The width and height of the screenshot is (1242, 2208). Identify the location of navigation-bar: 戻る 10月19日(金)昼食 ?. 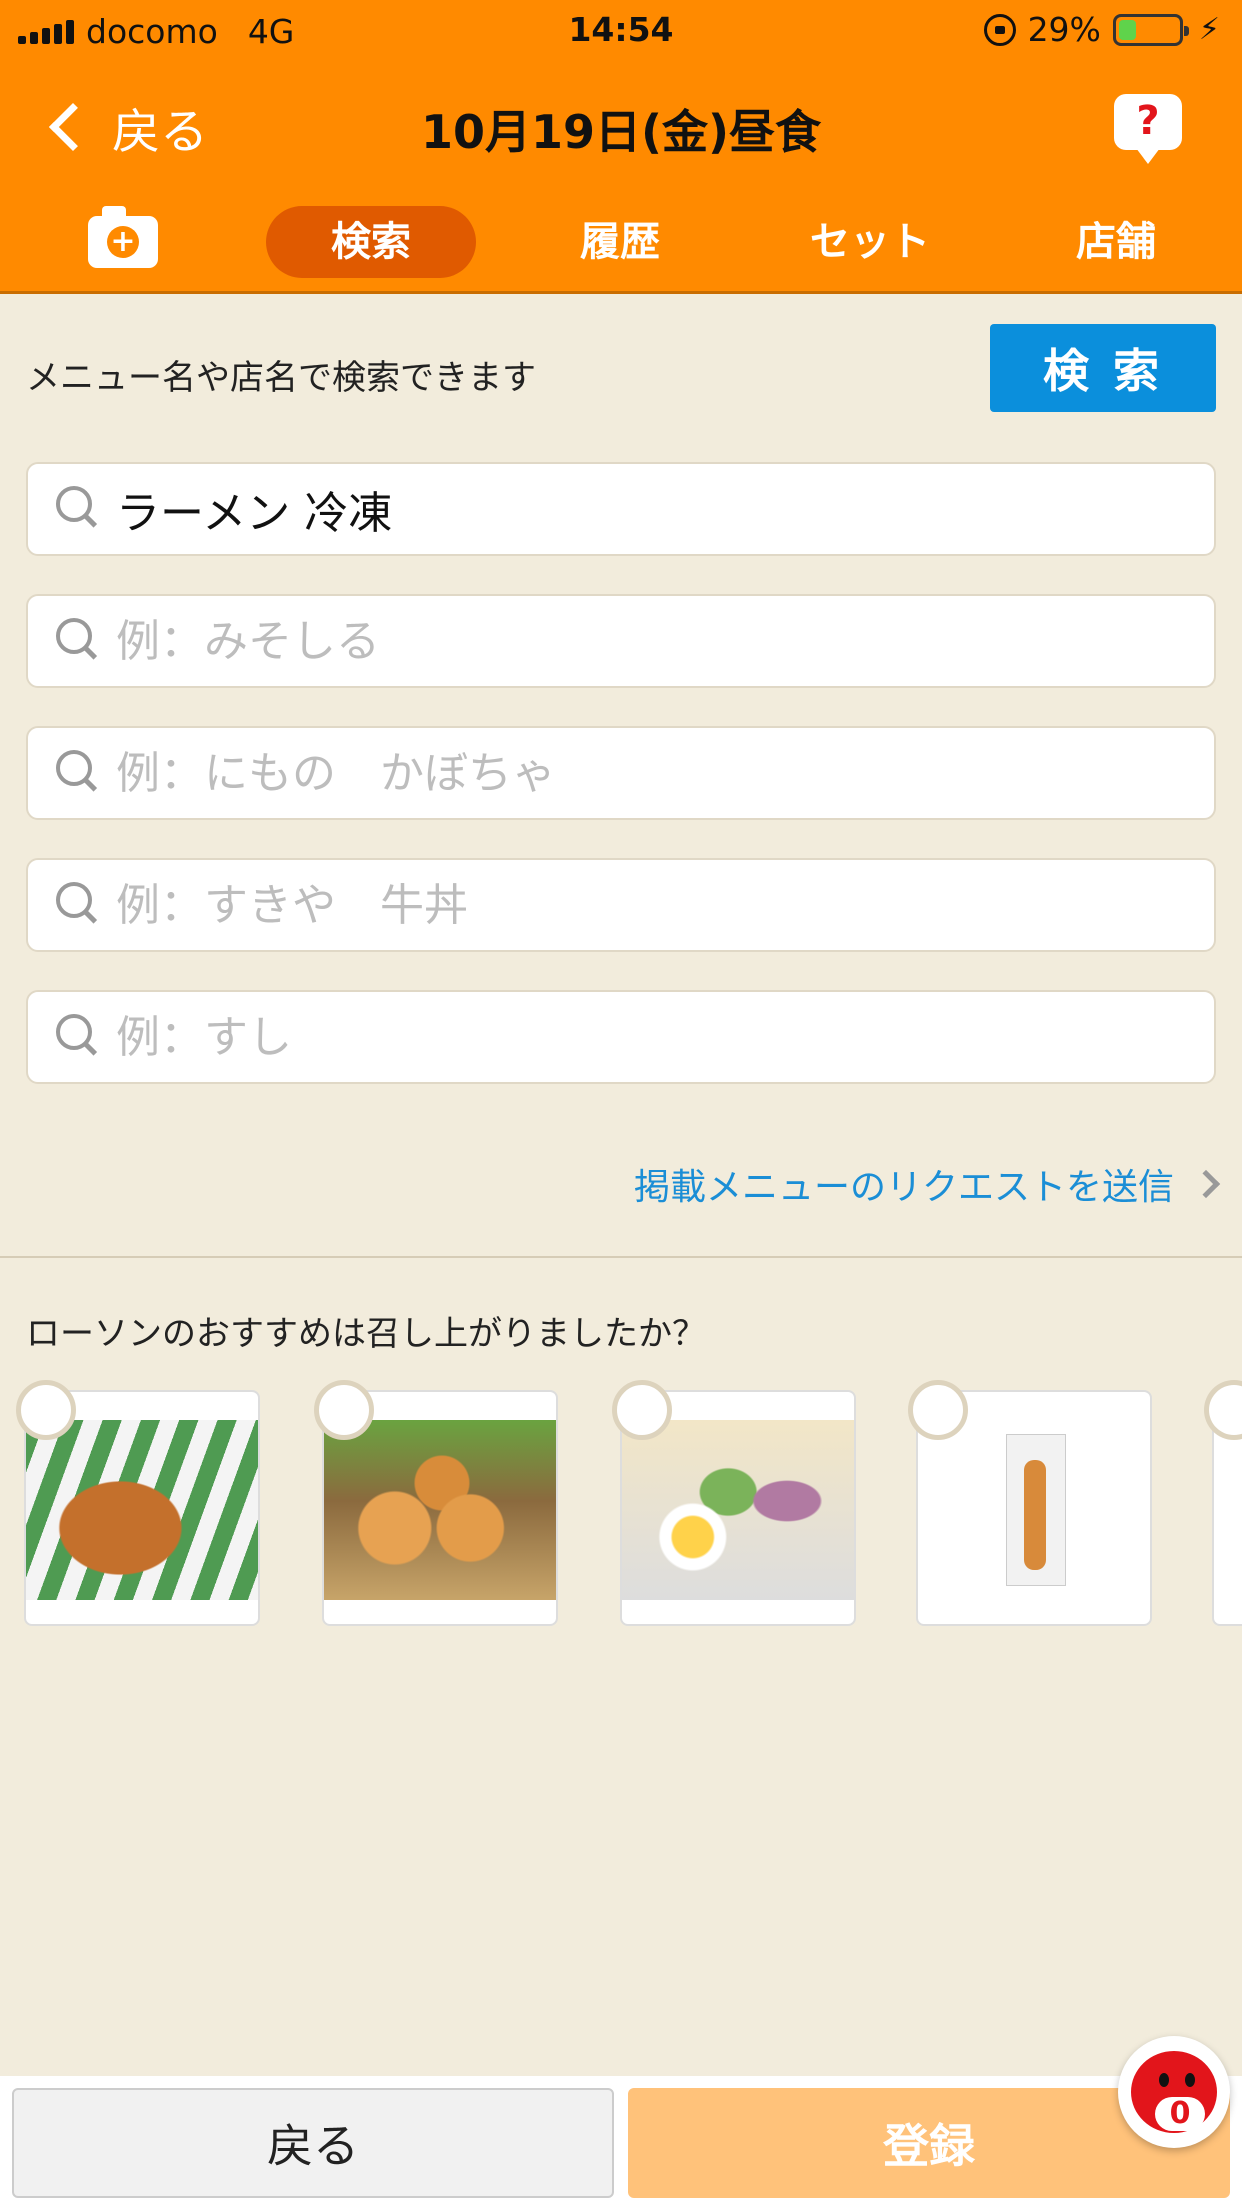
(621, 127).